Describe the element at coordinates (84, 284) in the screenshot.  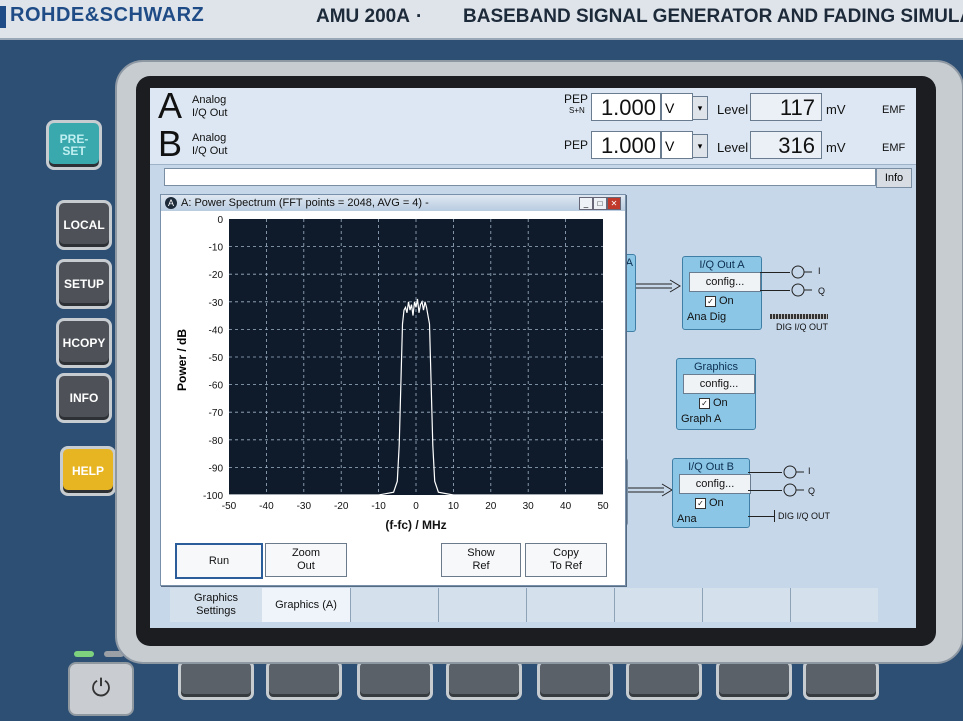
I see `setup-button: SETUP` at that location.